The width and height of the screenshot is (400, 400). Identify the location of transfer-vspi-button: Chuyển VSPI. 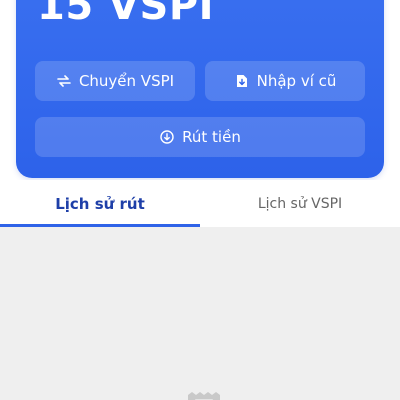
(115, 81).